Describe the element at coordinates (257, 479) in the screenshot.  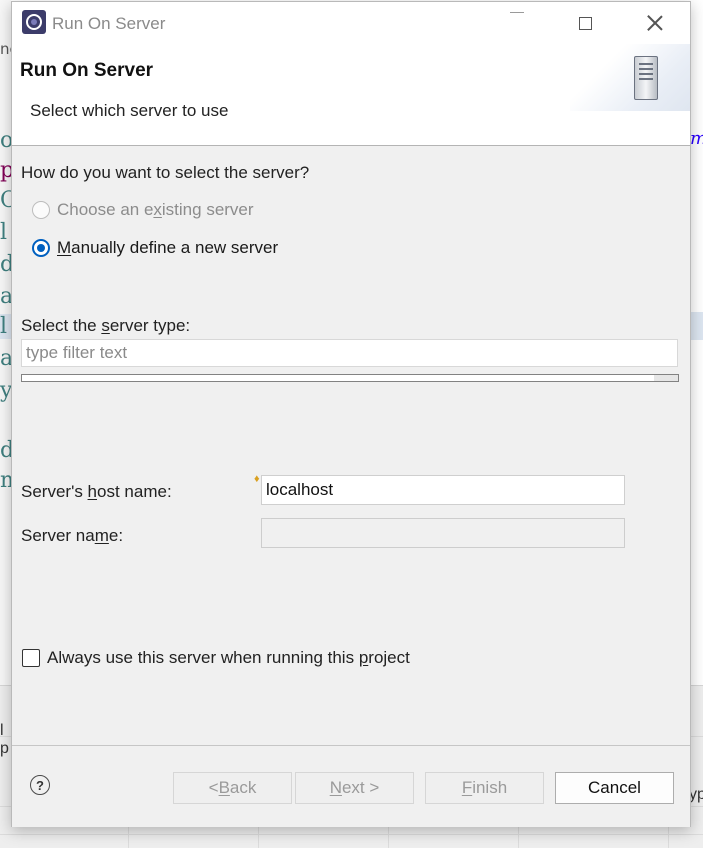
I see `content-assist-hint-icon: ♦` at that location.